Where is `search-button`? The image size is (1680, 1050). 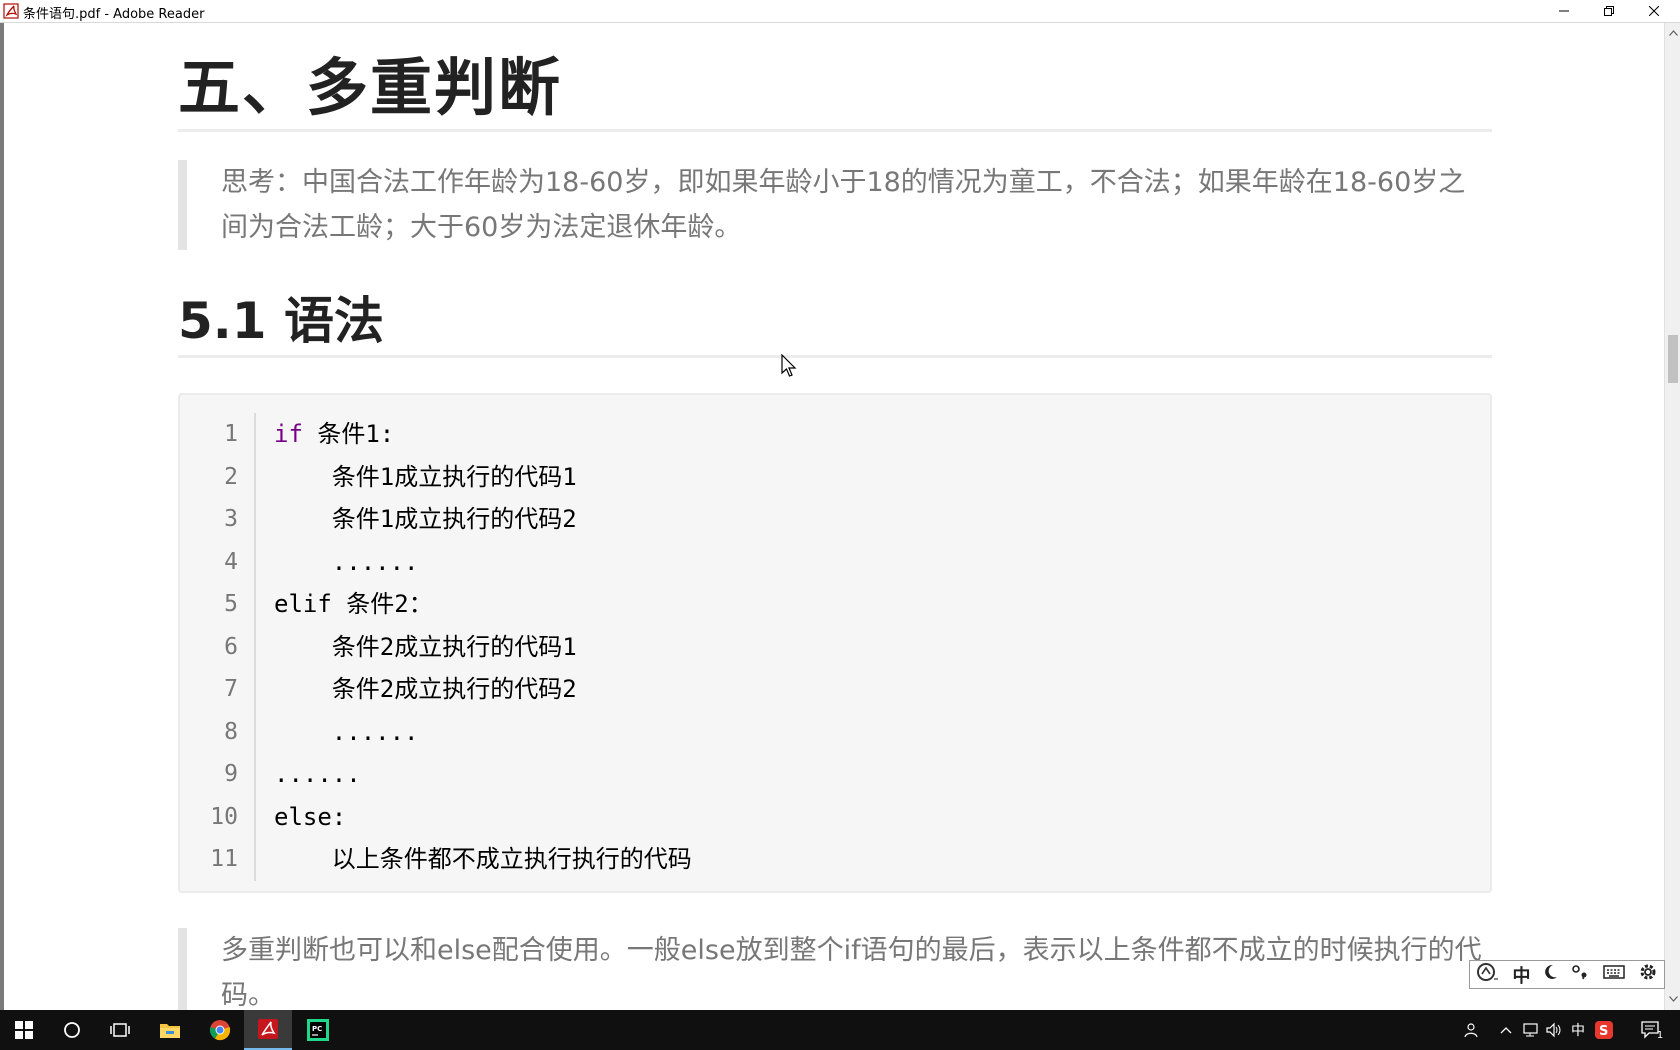
search-button is located at coordinates (72, 1030).